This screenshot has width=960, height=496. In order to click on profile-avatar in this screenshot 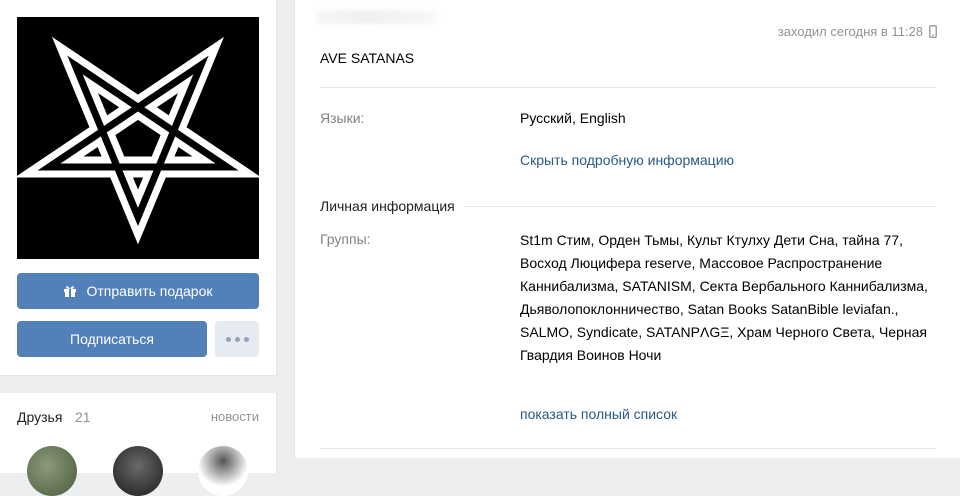, I will do `click(138, 138)`.